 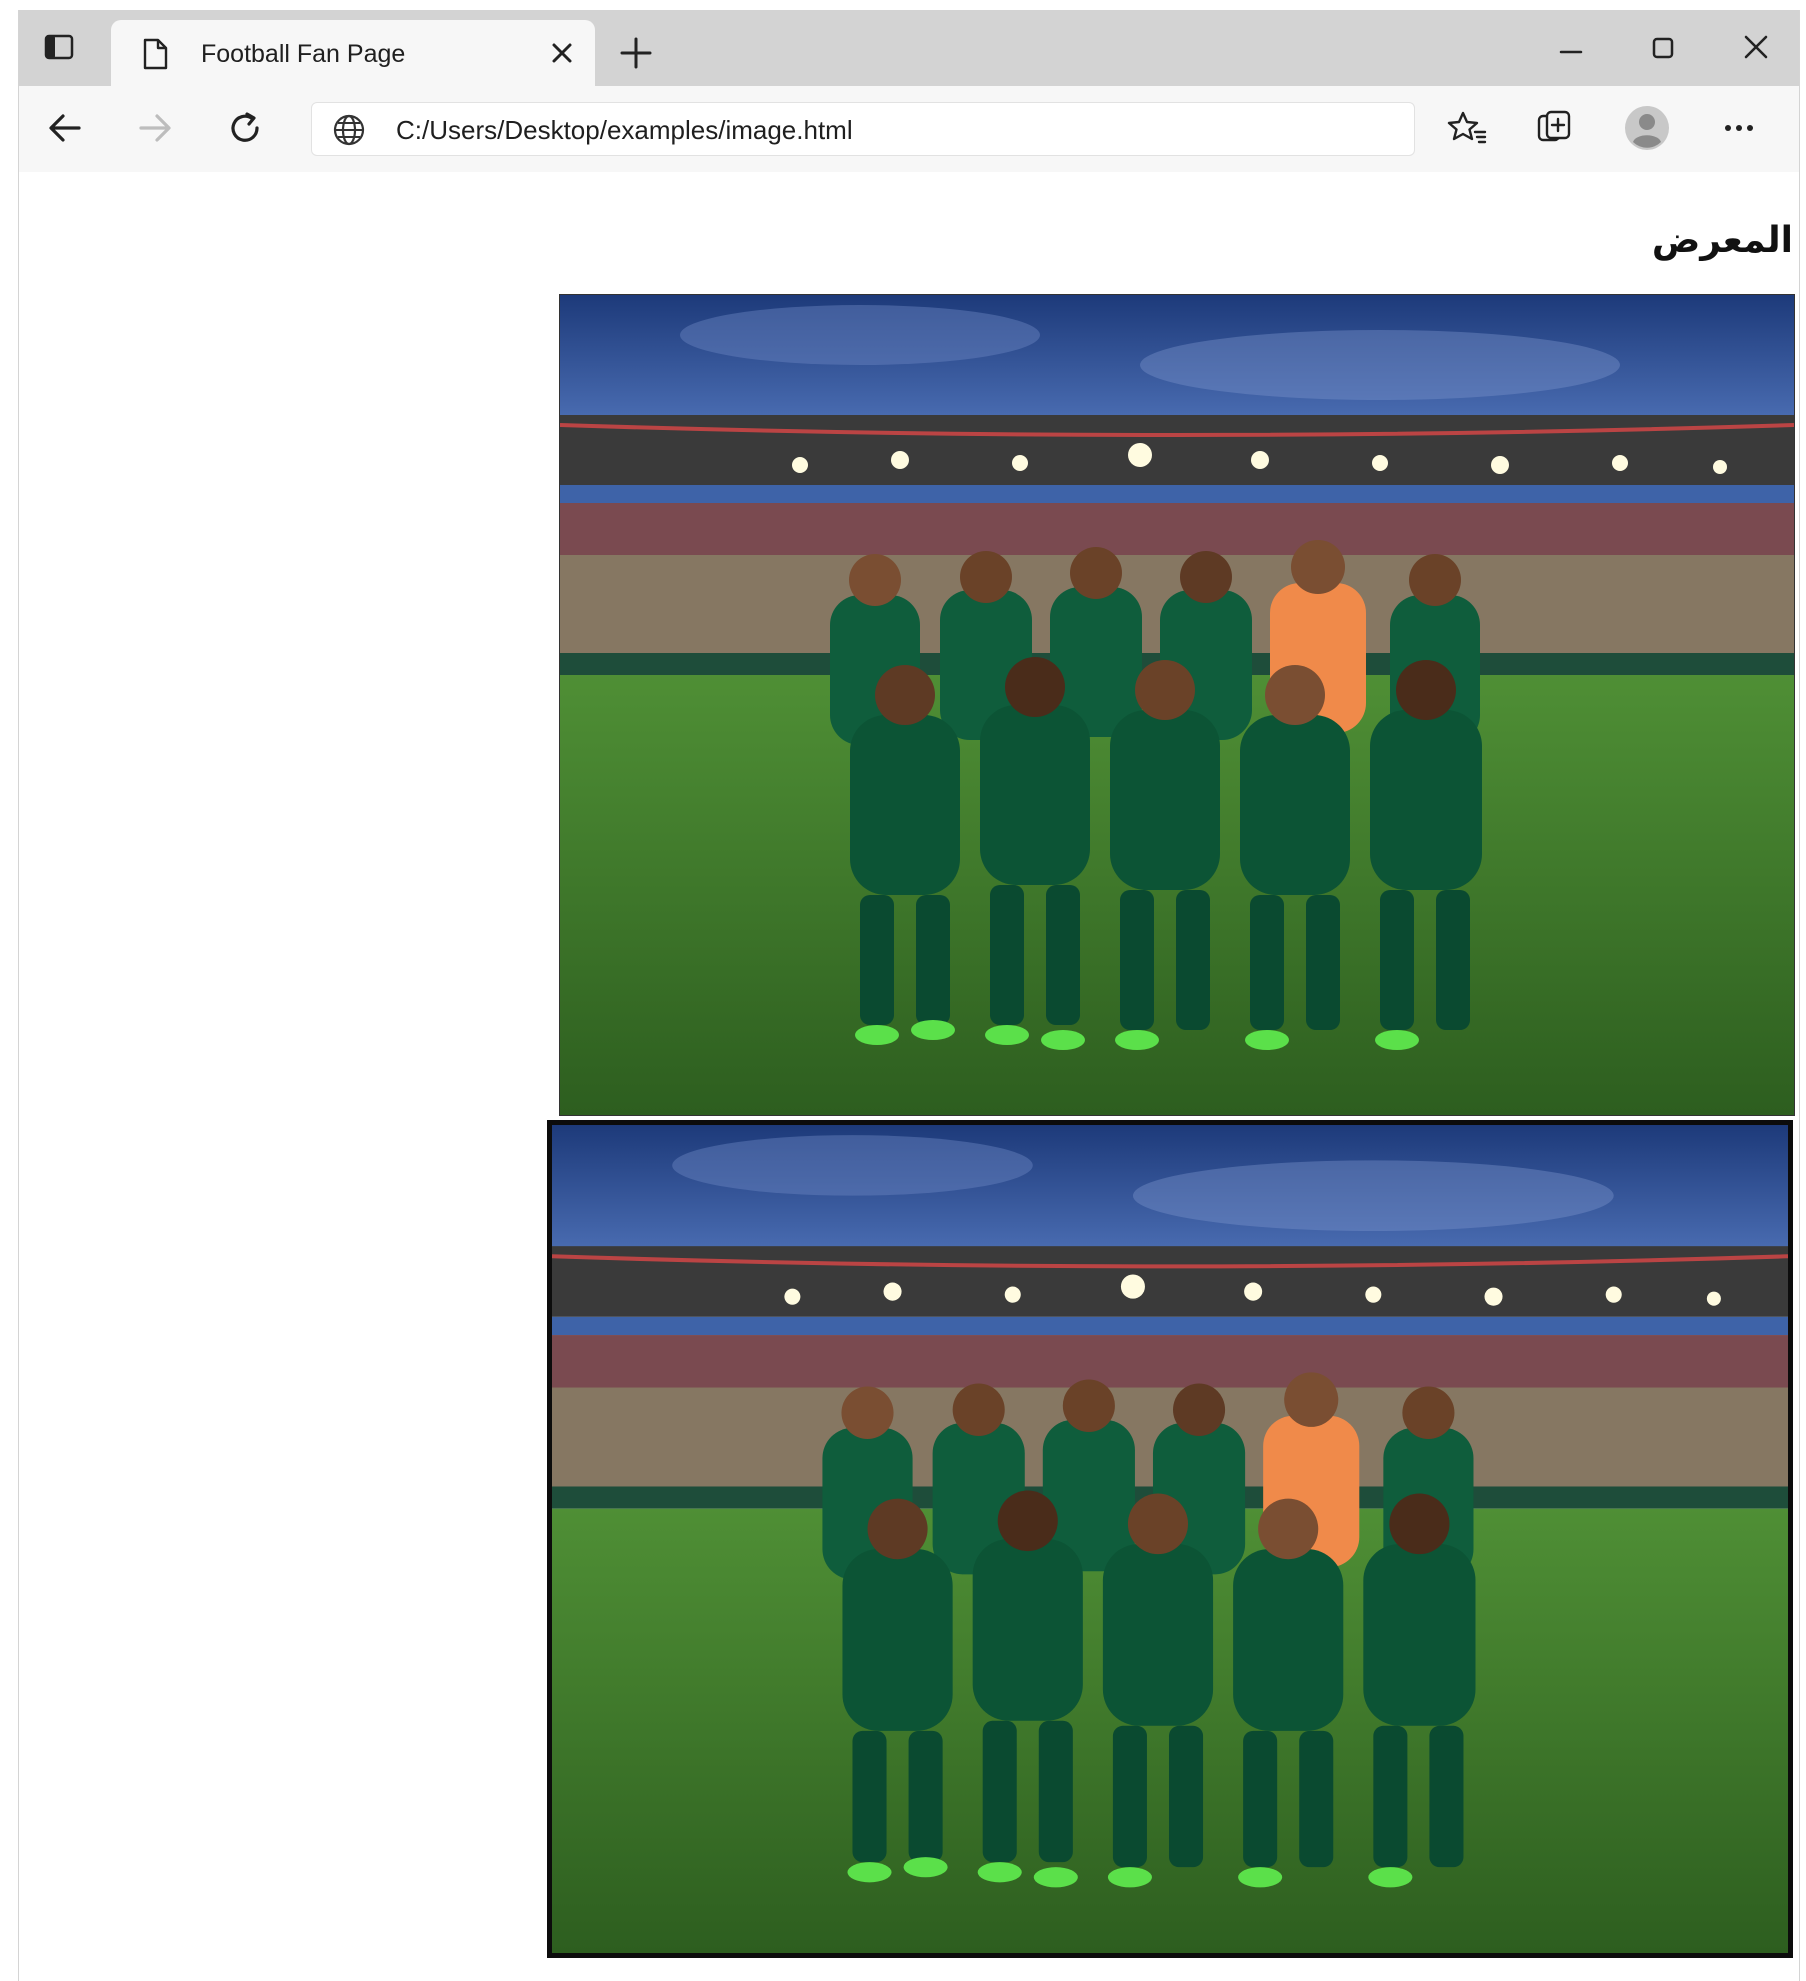 What do you see at coordinates (349, 130) in the screenshot?
I see `globe-icon` at bounding box center [349, 130].